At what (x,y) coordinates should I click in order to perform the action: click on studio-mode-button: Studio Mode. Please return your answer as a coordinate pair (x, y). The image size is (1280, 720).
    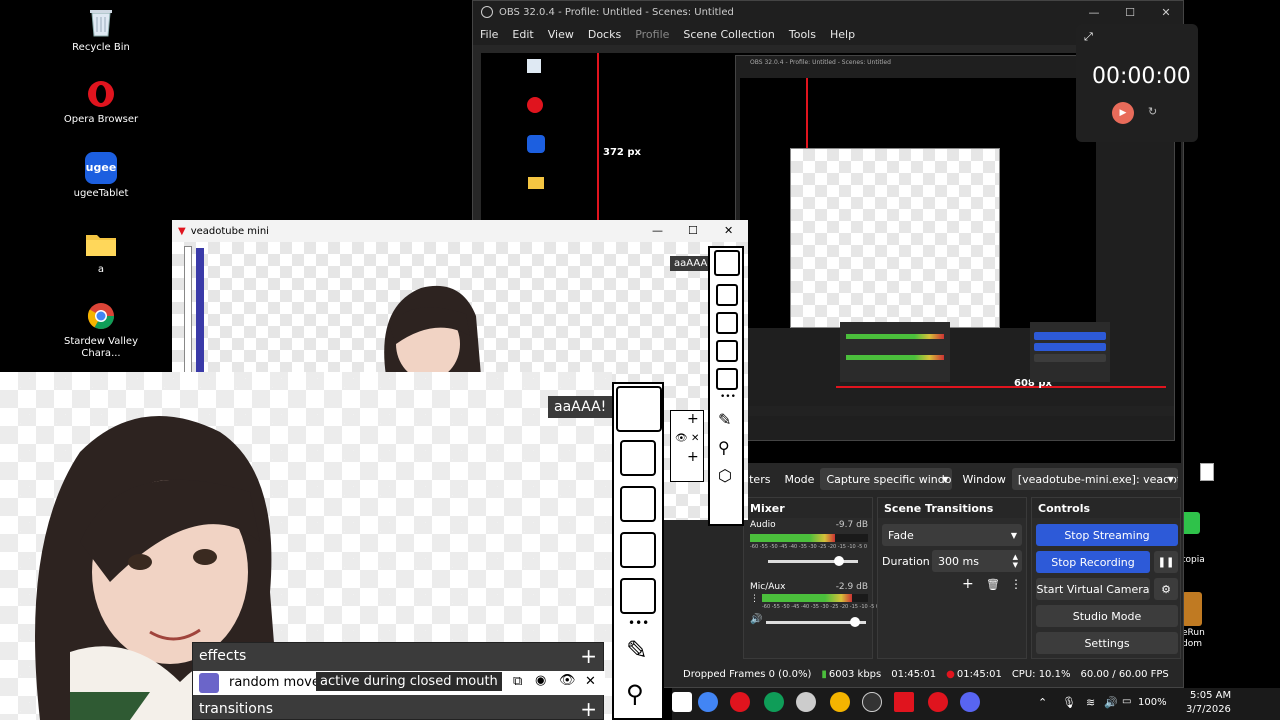
    Looking at the image, I should click on (1107, 616).